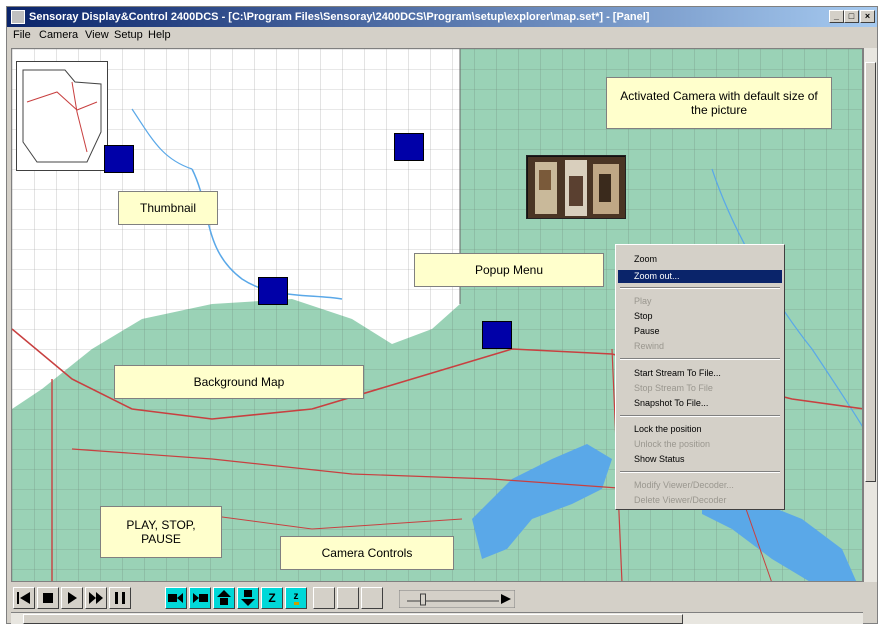  Describe the element at coordinates (851, 16) in the screenshot. I see `restore-button: □` at that location.